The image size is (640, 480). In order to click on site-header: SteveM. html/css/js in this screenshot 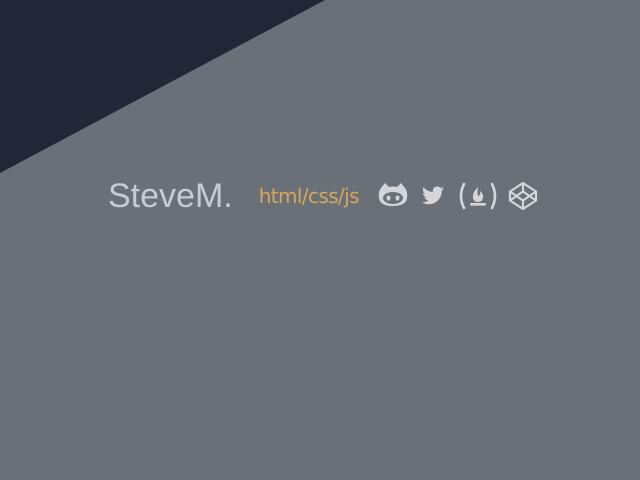, I will do `click(323, 196)`.